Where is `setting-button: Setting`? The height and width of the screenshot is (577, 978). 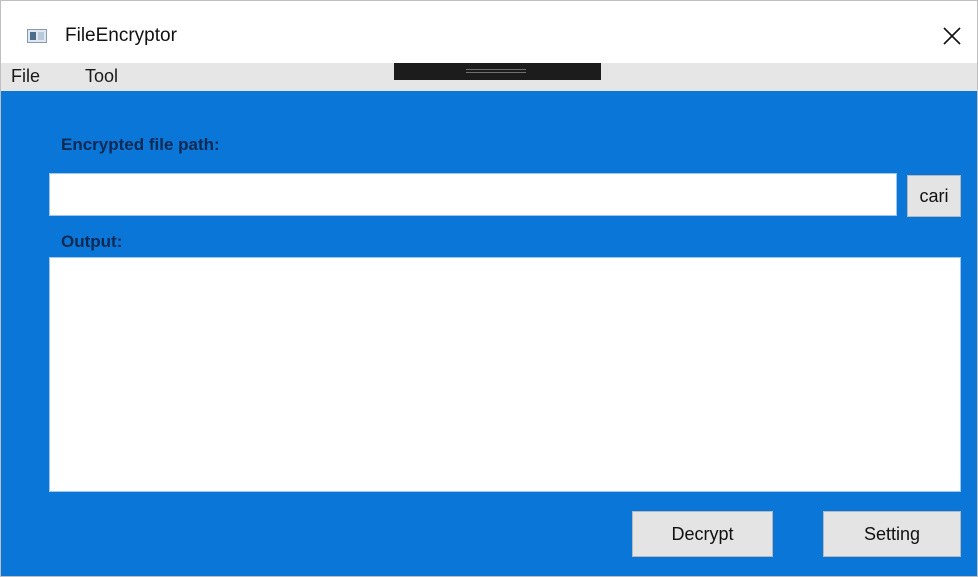
setting-button: Setting is located at coordinates (892, 534).